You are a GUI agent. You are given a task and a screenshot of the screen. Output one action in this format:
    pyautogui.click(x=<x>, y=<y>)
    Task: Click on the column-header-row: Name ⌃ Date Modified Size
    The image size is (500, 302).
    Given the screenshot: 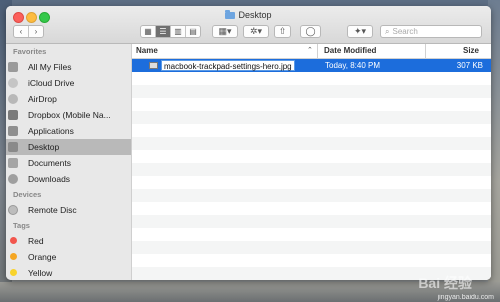 What is the action you would take?
    pyautogui.click(x=311, y=51)
    